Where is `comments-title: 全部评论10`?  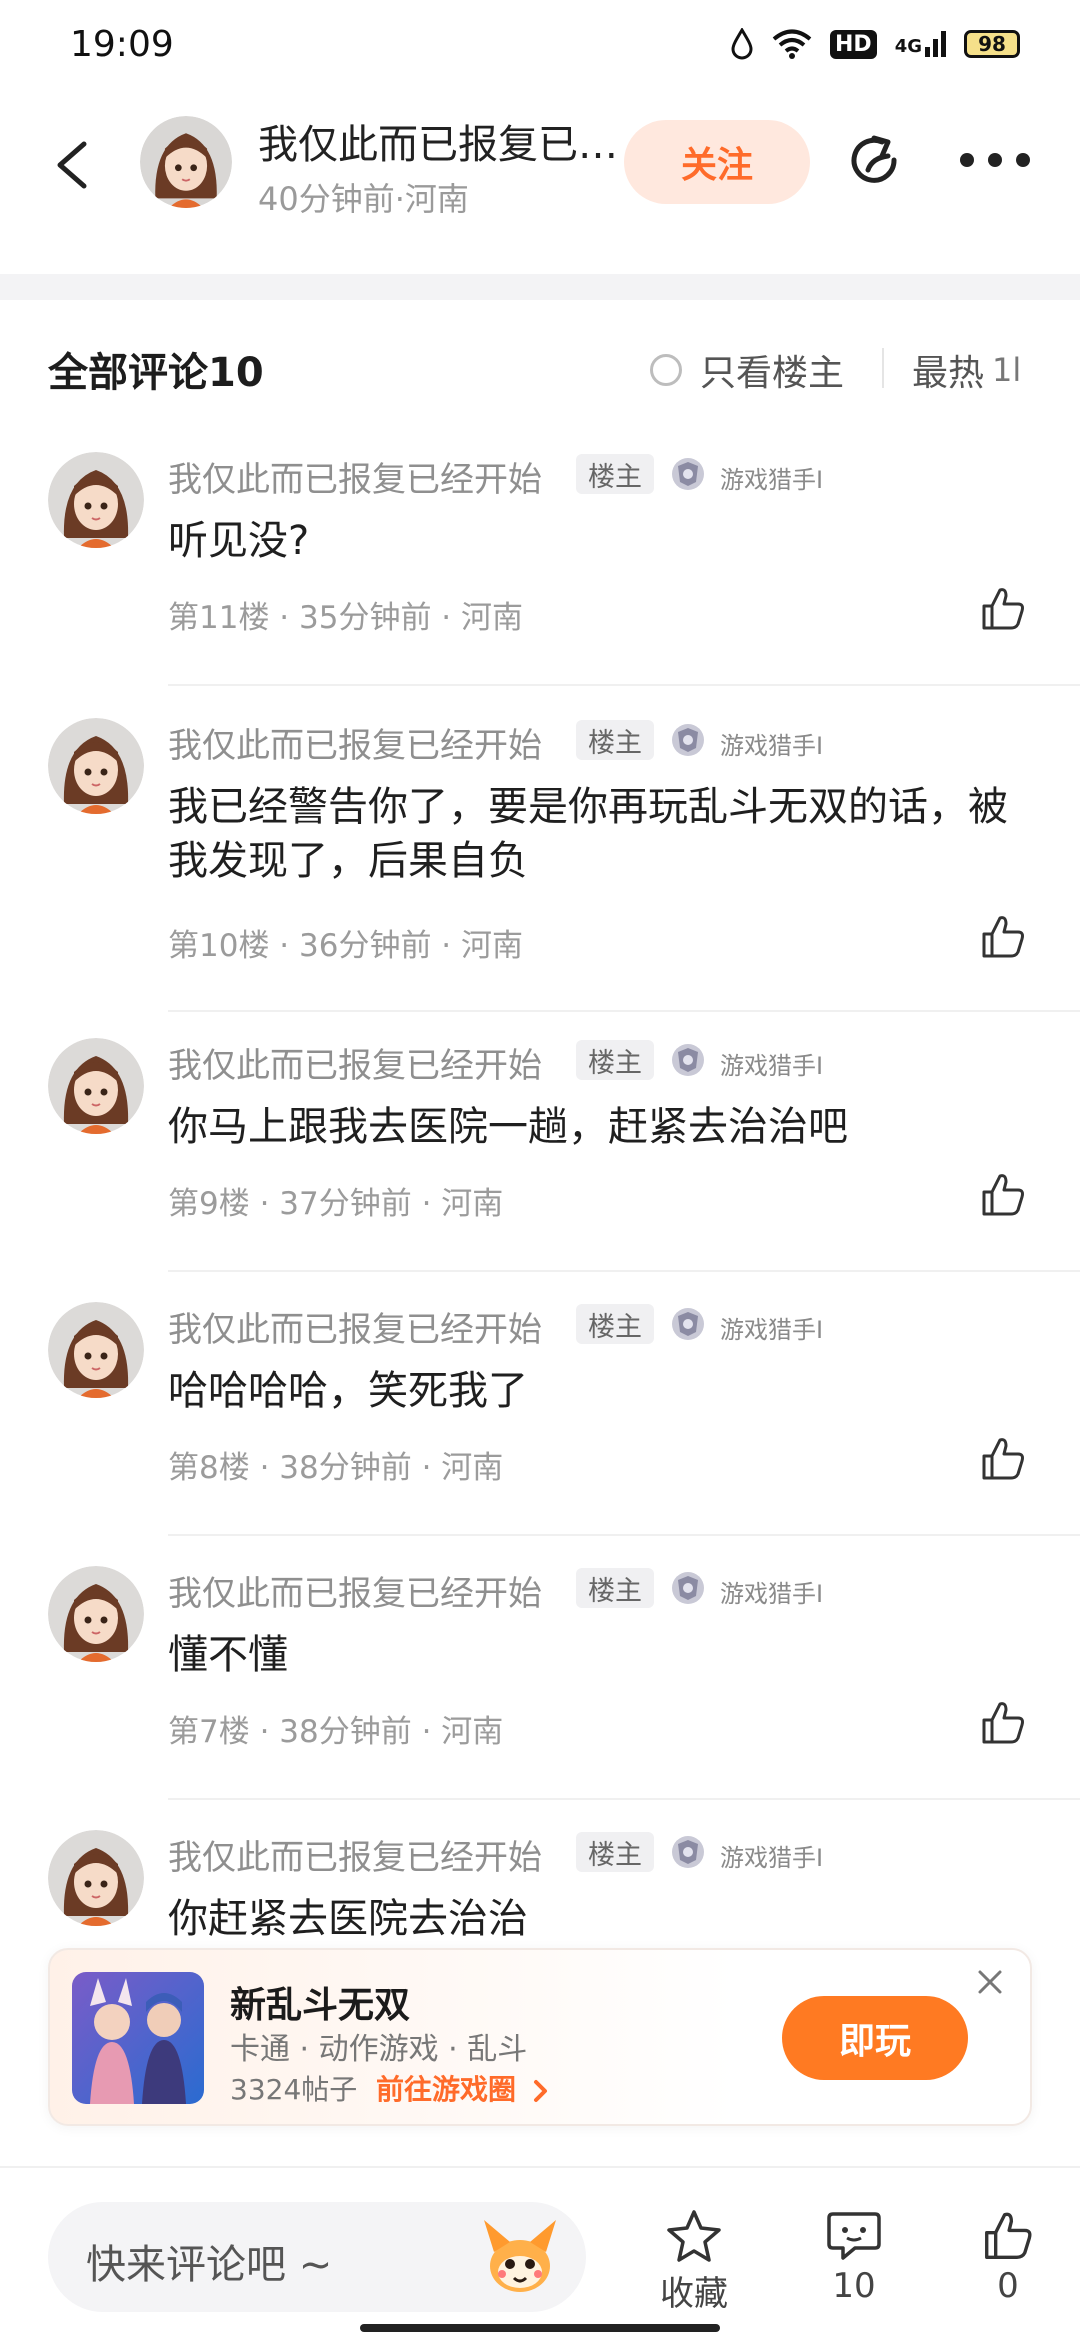 comments-title: 全部评论10 is located at coordinates (156, 373).